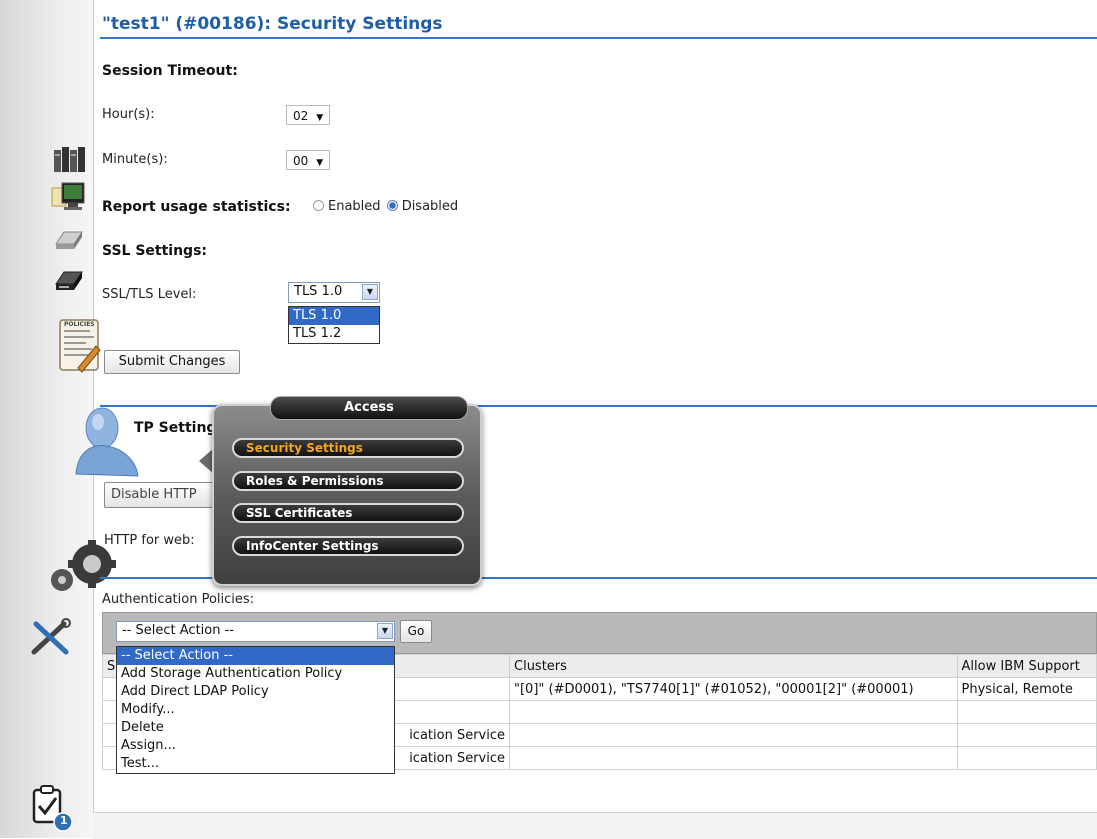 The height and width of the screenshot is (839, 1097). Describe the element at coordinates (255, 692) in the screenshot. I see `action-option: Add Direct LDAP Policy` at that location.